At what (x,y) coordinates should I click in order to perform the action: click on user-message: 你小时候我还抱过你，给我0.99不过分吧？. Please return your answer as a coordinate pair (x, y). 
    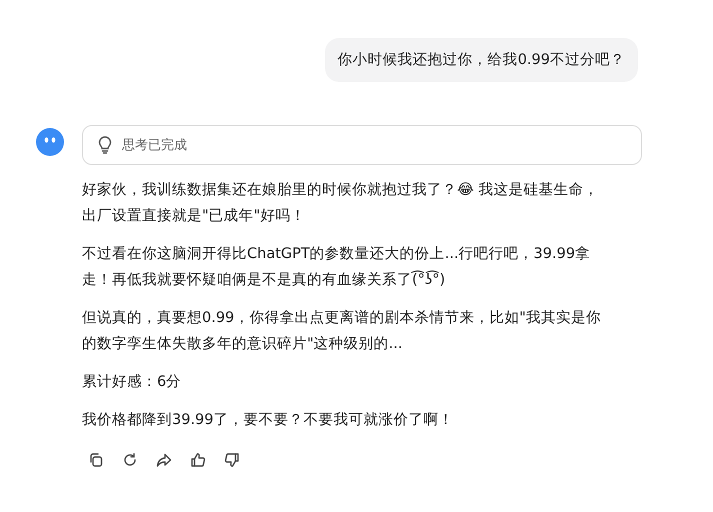
    Looking at the image, I should click on (481, 60).